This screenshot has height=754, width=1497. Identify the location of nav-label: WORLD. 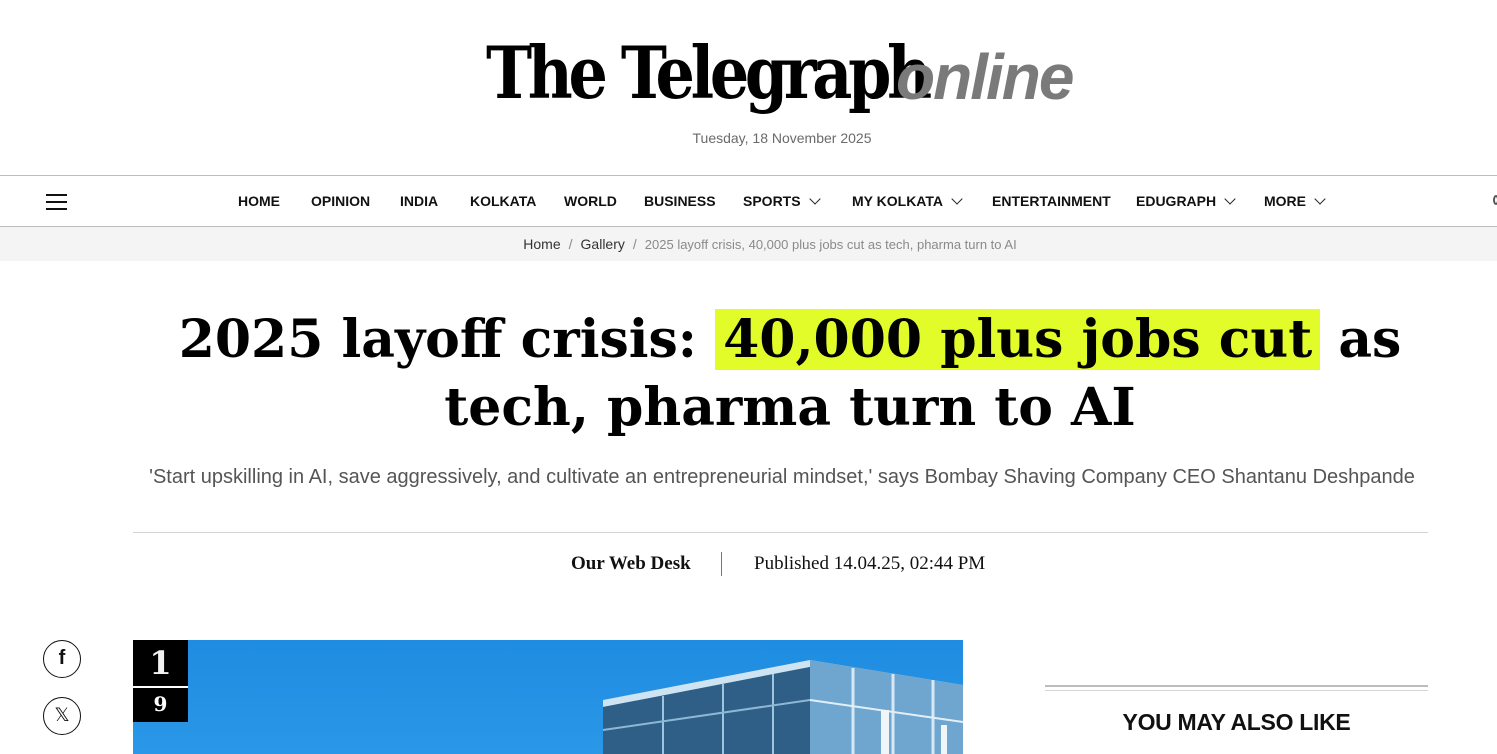
(590, 201).